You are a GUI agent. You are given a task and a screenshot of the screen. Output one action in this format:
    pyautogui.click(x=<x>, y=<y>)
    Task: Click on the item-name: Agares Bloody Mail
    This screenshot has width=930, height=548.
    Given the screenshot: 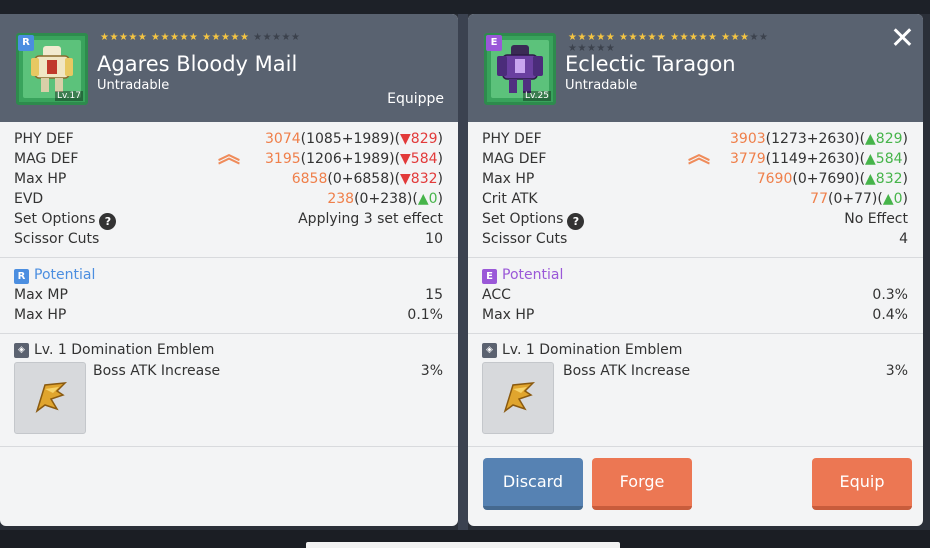 What is the action you would take?
    pyautogui.click(x=197, y=64)
    